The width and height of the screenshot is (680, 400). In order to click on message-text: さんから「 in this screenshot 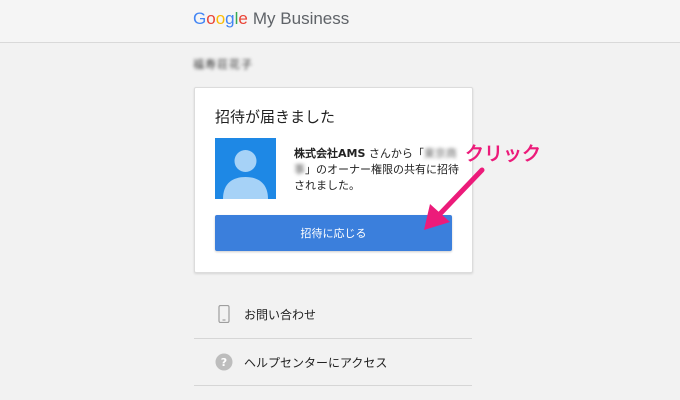, I will do `click(394, 153)`.